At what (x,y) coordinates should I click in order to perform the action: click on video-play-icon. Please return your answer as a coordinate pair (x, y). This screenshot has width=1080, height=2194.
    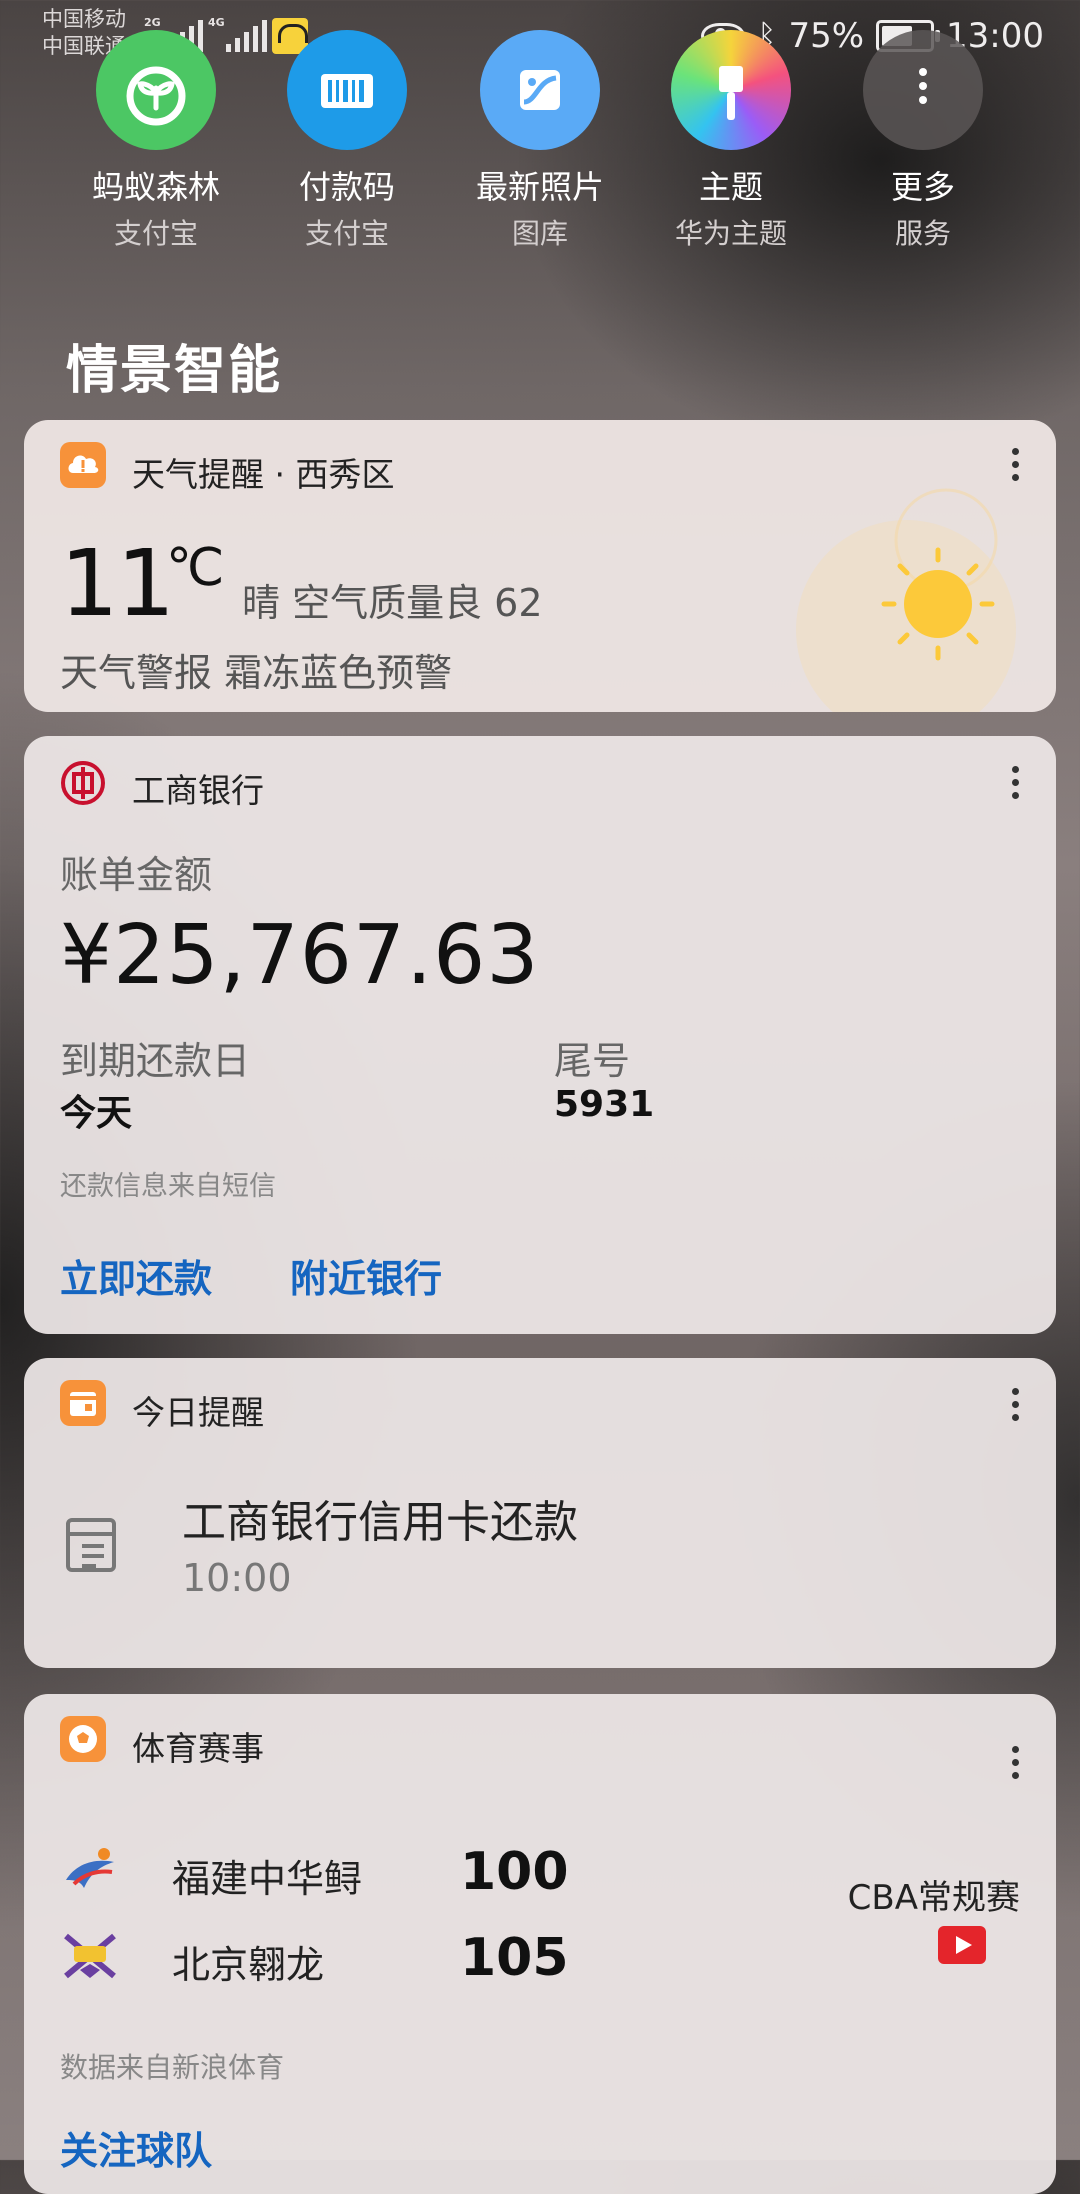
    Looking at the image, I should click on (962, 1945).